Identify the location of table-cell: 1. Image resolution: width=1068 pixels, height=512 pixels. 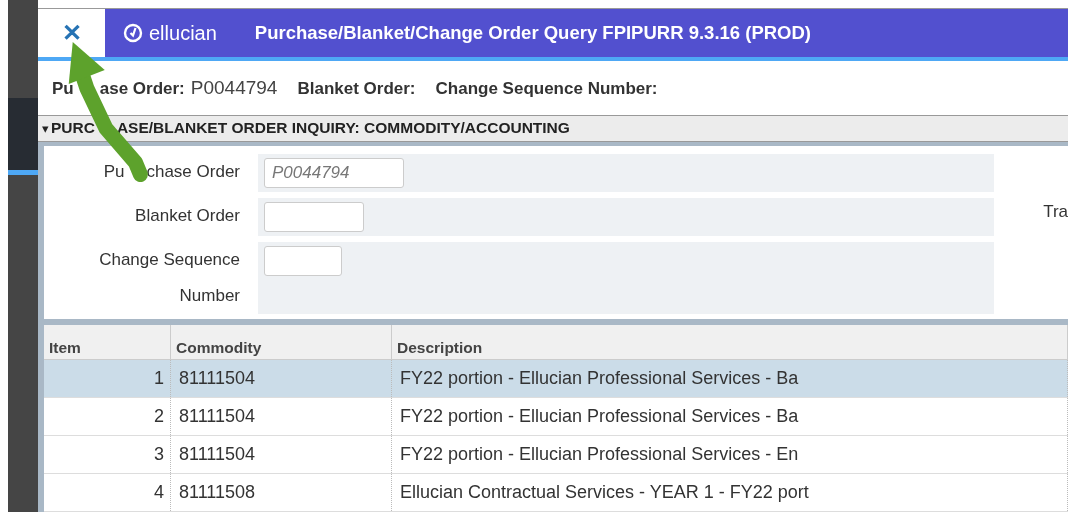
(107, 378).